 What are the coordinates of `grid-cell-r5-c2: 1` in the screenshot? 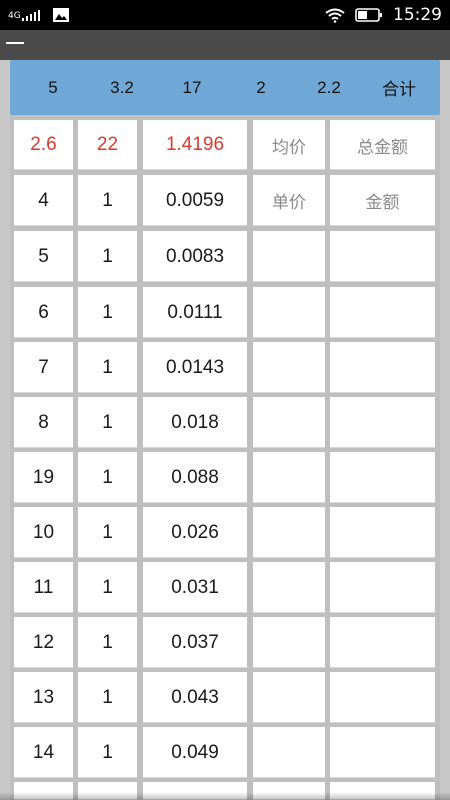 It's located at (107, 422).